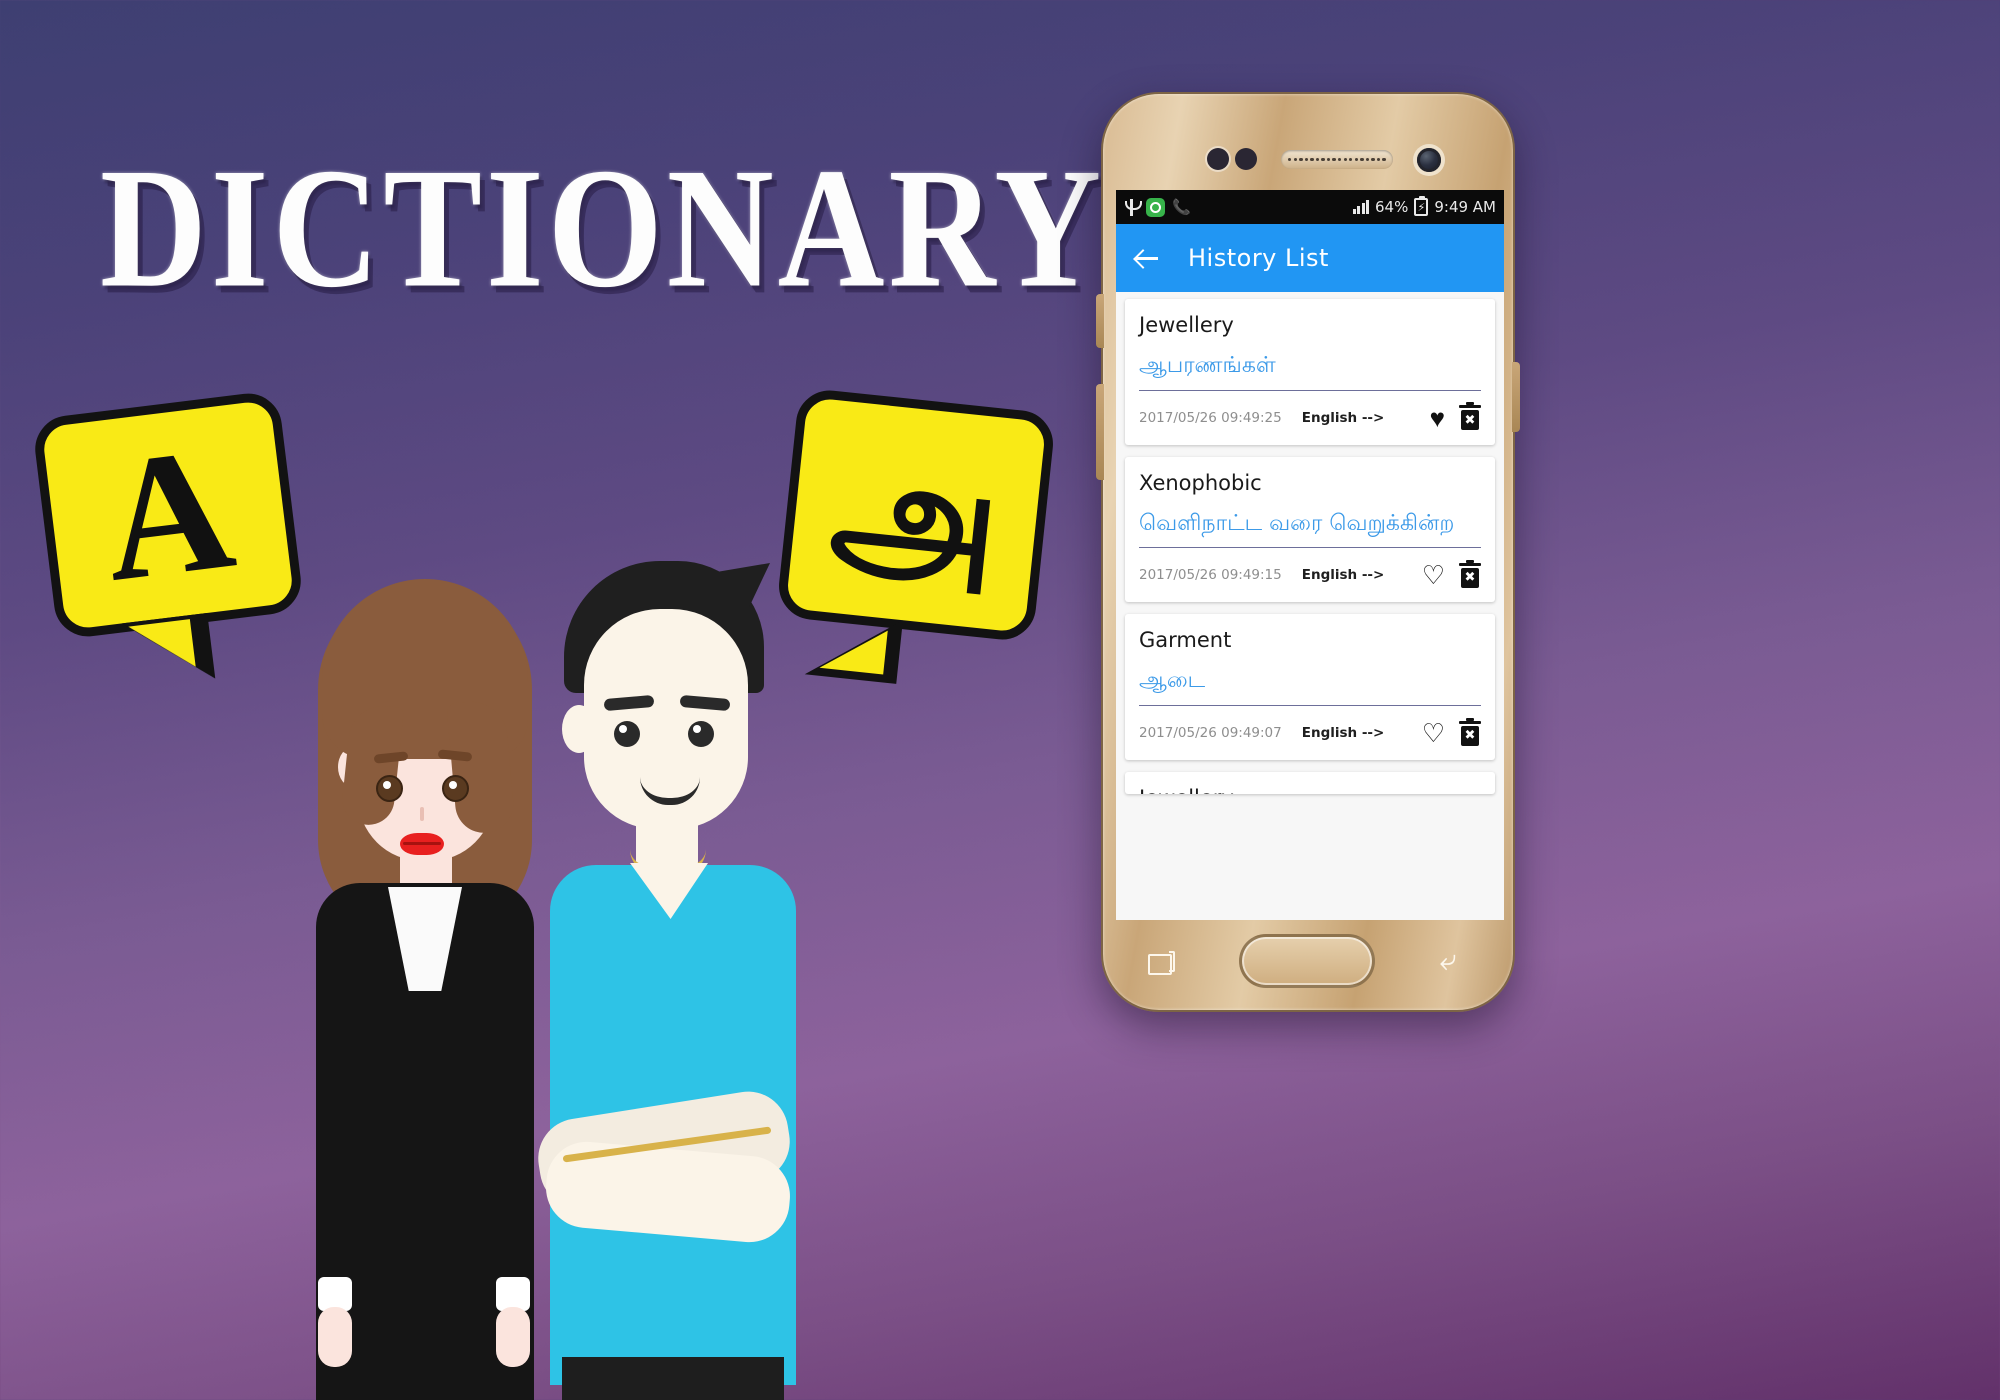 Image resolution: width=2000 pixels, height=1400 pixels. What do you see at coordinates (579, 729) in the screenshot?
I see `man-ear` at bounding box center [579, 729].